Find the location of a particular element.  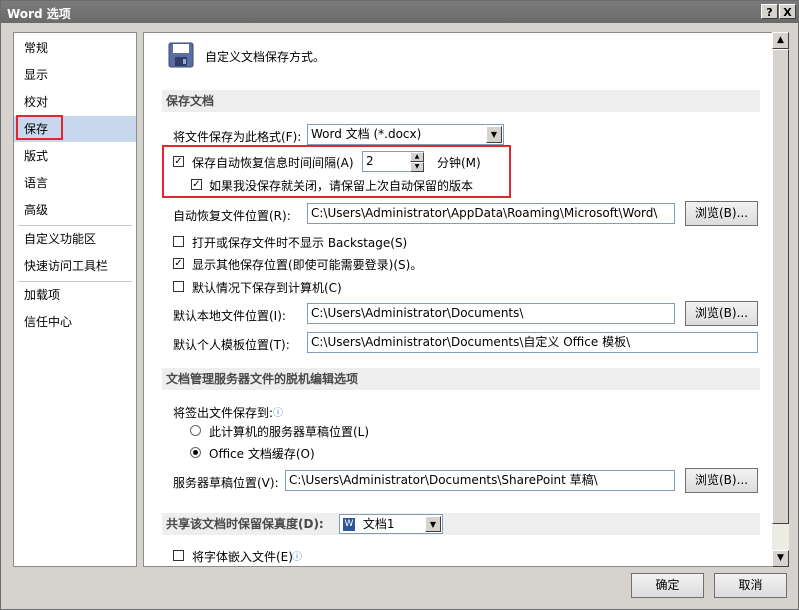

sidebar-item-language: 语言 is located at coordinates (75, 183).